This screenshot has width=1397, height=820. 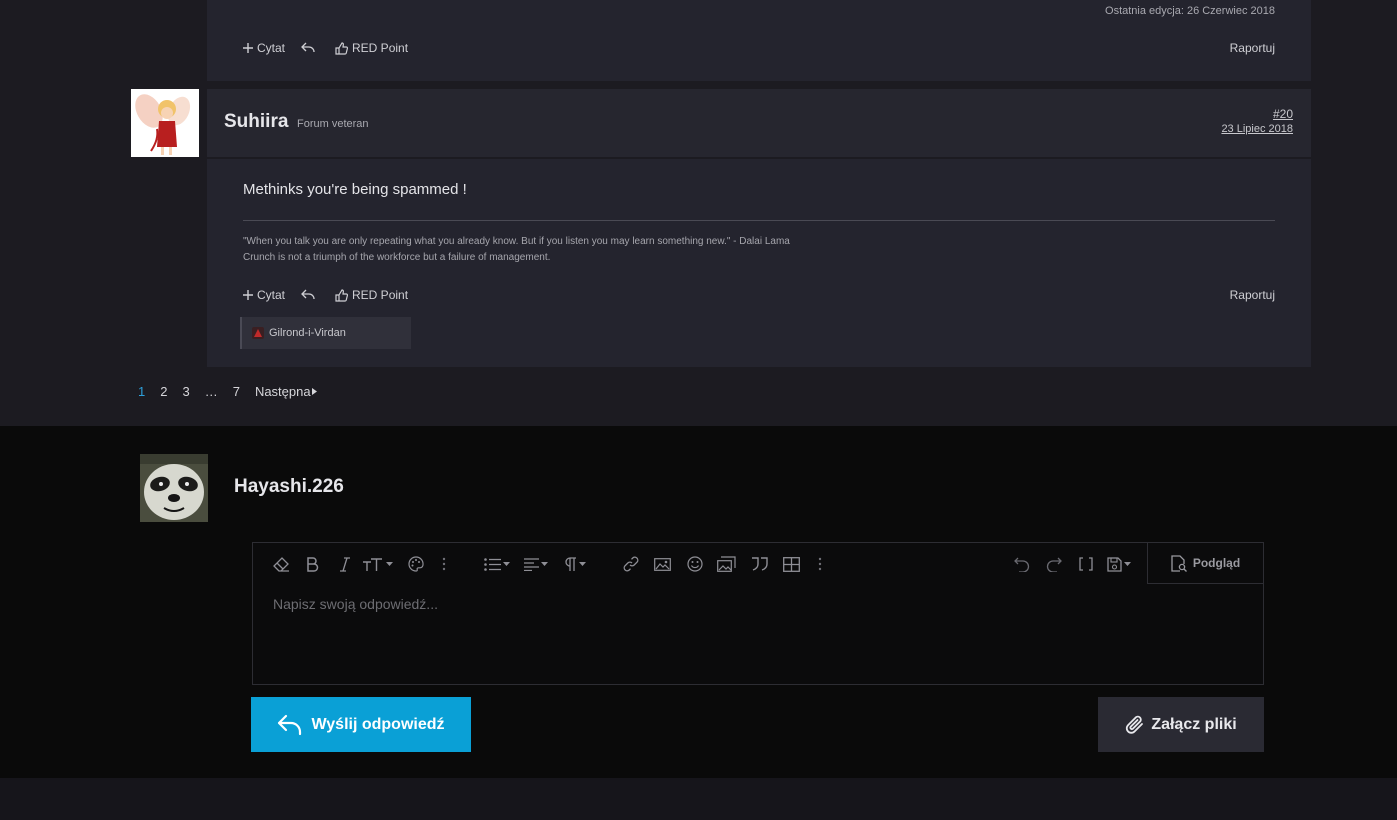 I want to click on paperclip-icon, so click(x=1135, y=724).